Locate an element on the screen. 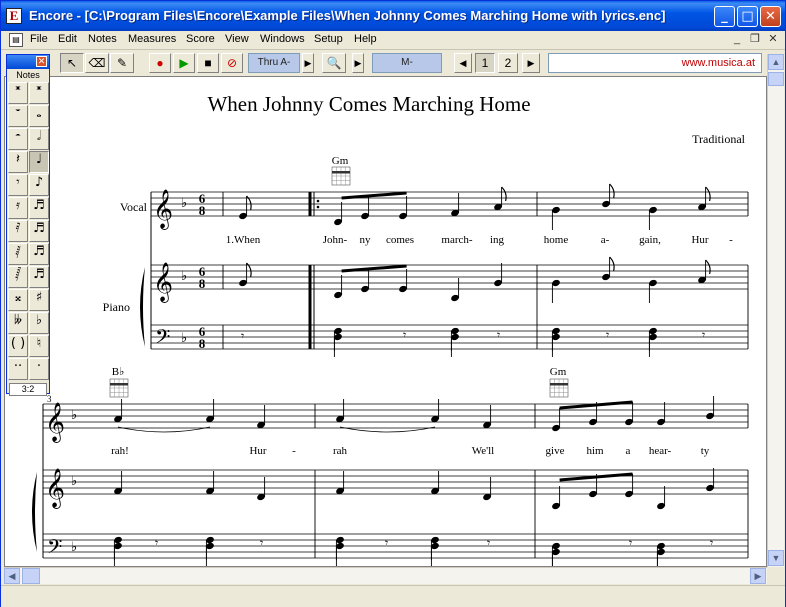  play-button: ▶ is located at coordinates (184, 63).